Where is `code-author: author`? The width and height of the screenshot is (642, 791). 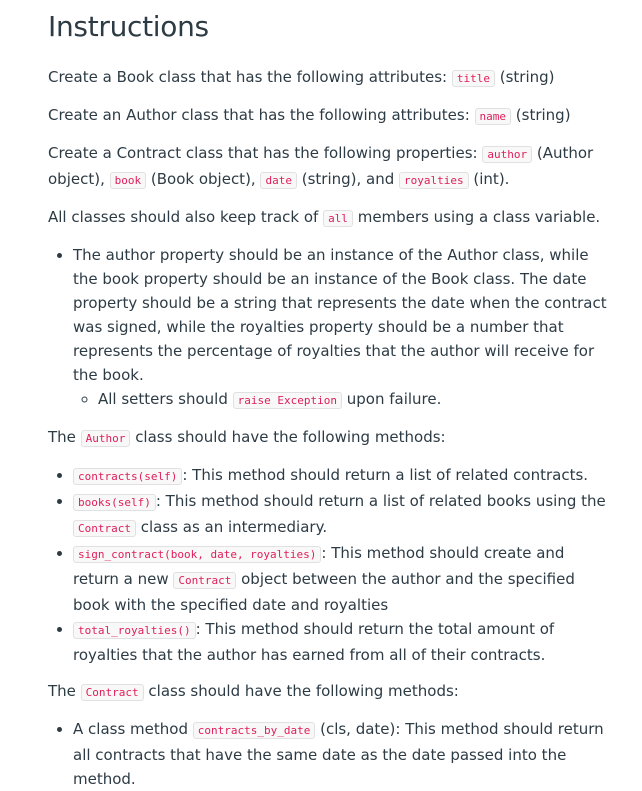
code-author: author is located at coordinates (507, 154).